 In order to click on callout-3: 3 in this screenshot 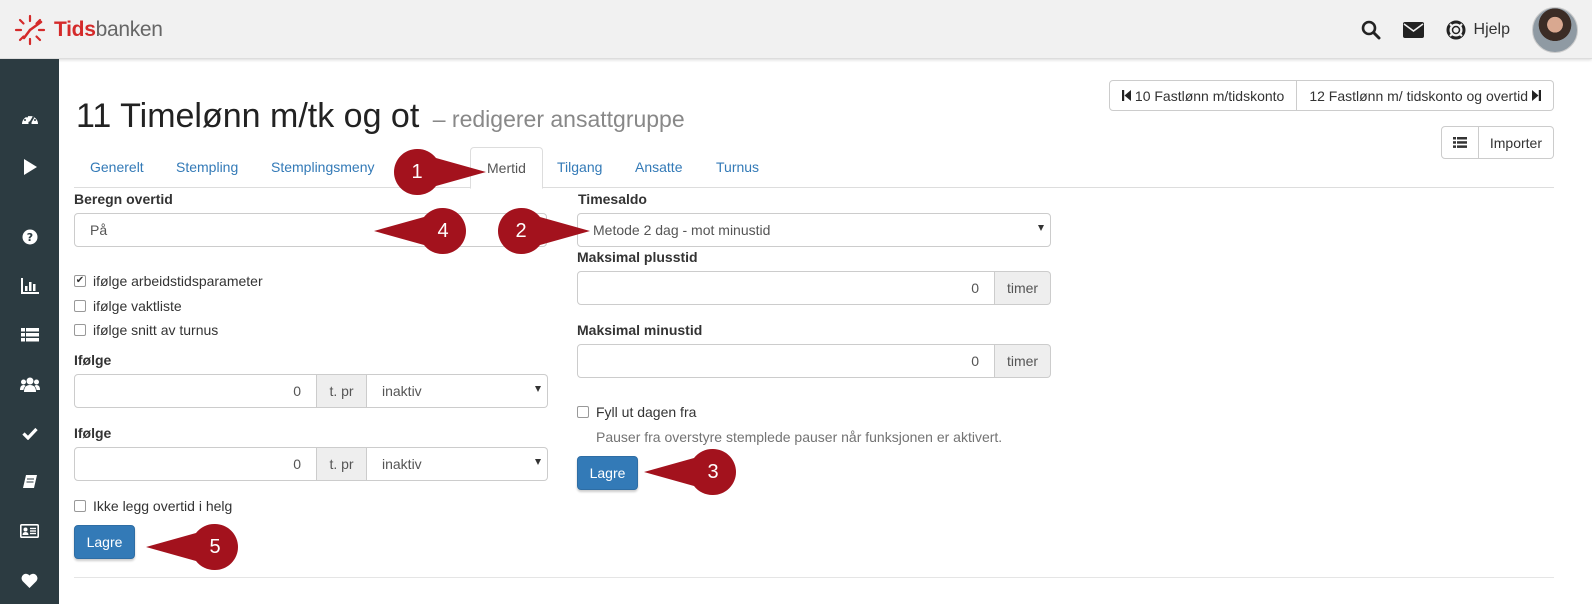, I will do `click(691, 472)`.